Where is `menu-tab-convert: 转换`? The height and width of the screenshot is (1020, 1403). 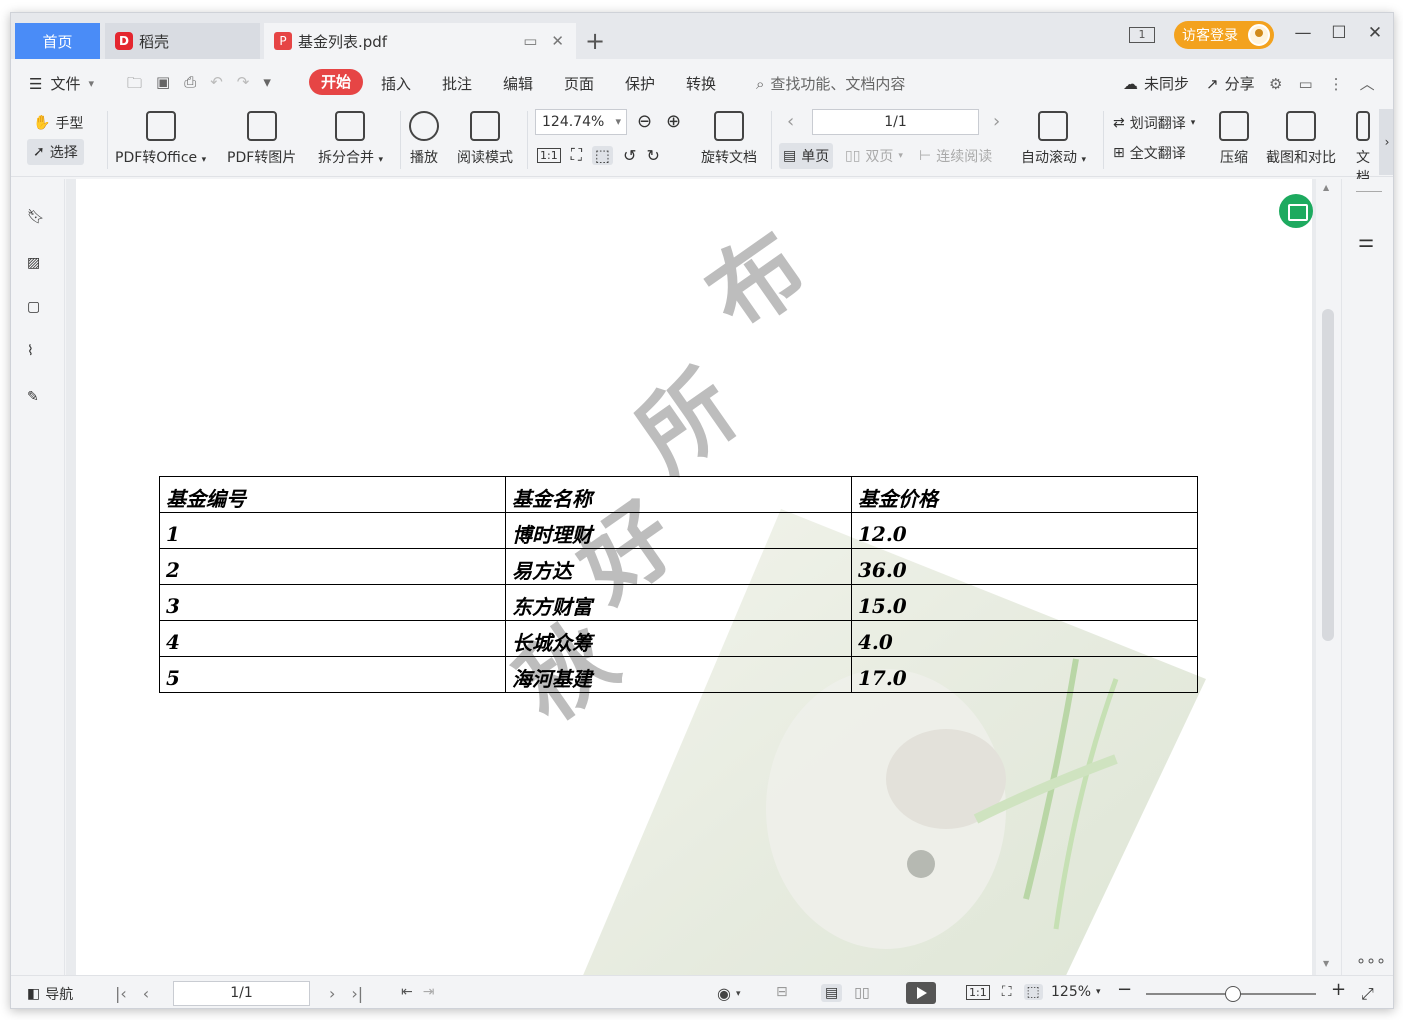 menu-tab-convert: 转换 is located at coordinates (701, 83).